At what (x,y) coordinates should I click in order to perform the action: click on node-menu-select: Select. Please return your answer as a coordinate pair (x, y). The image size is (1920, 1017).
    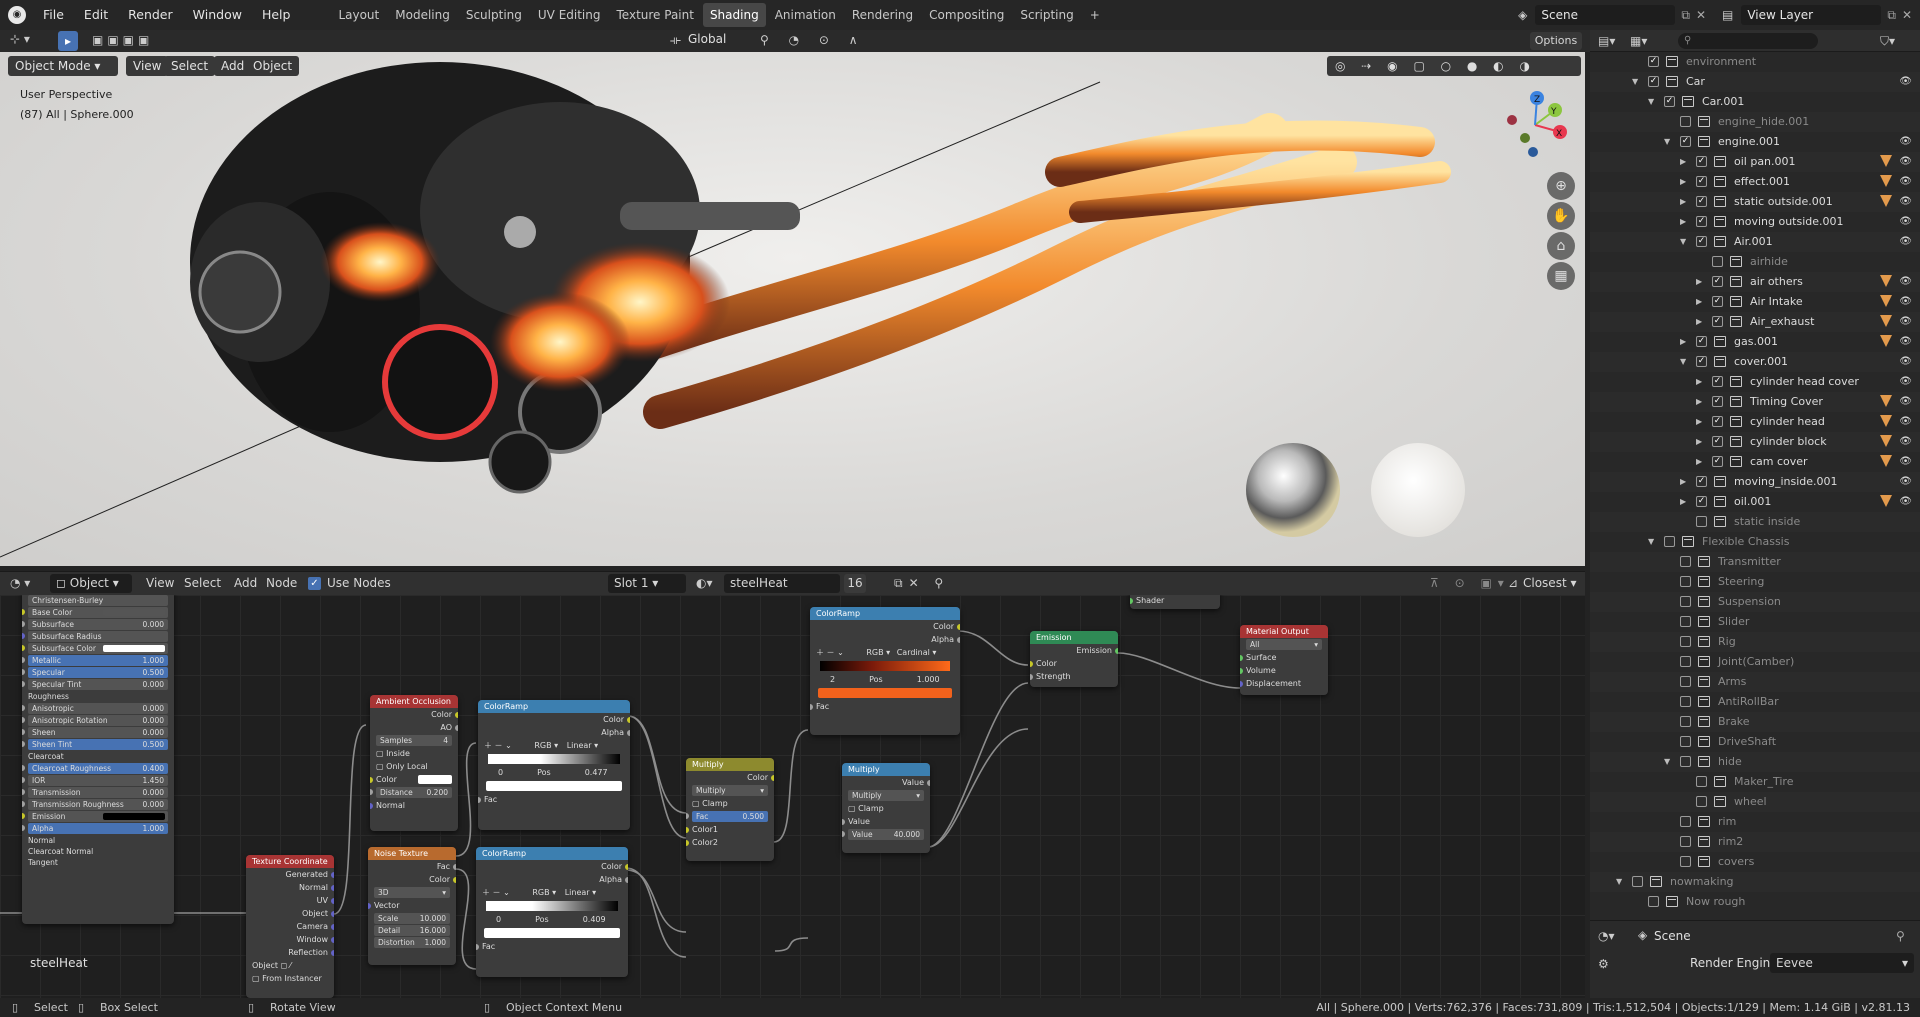
    Looking at the image, I should click on (202, 583).